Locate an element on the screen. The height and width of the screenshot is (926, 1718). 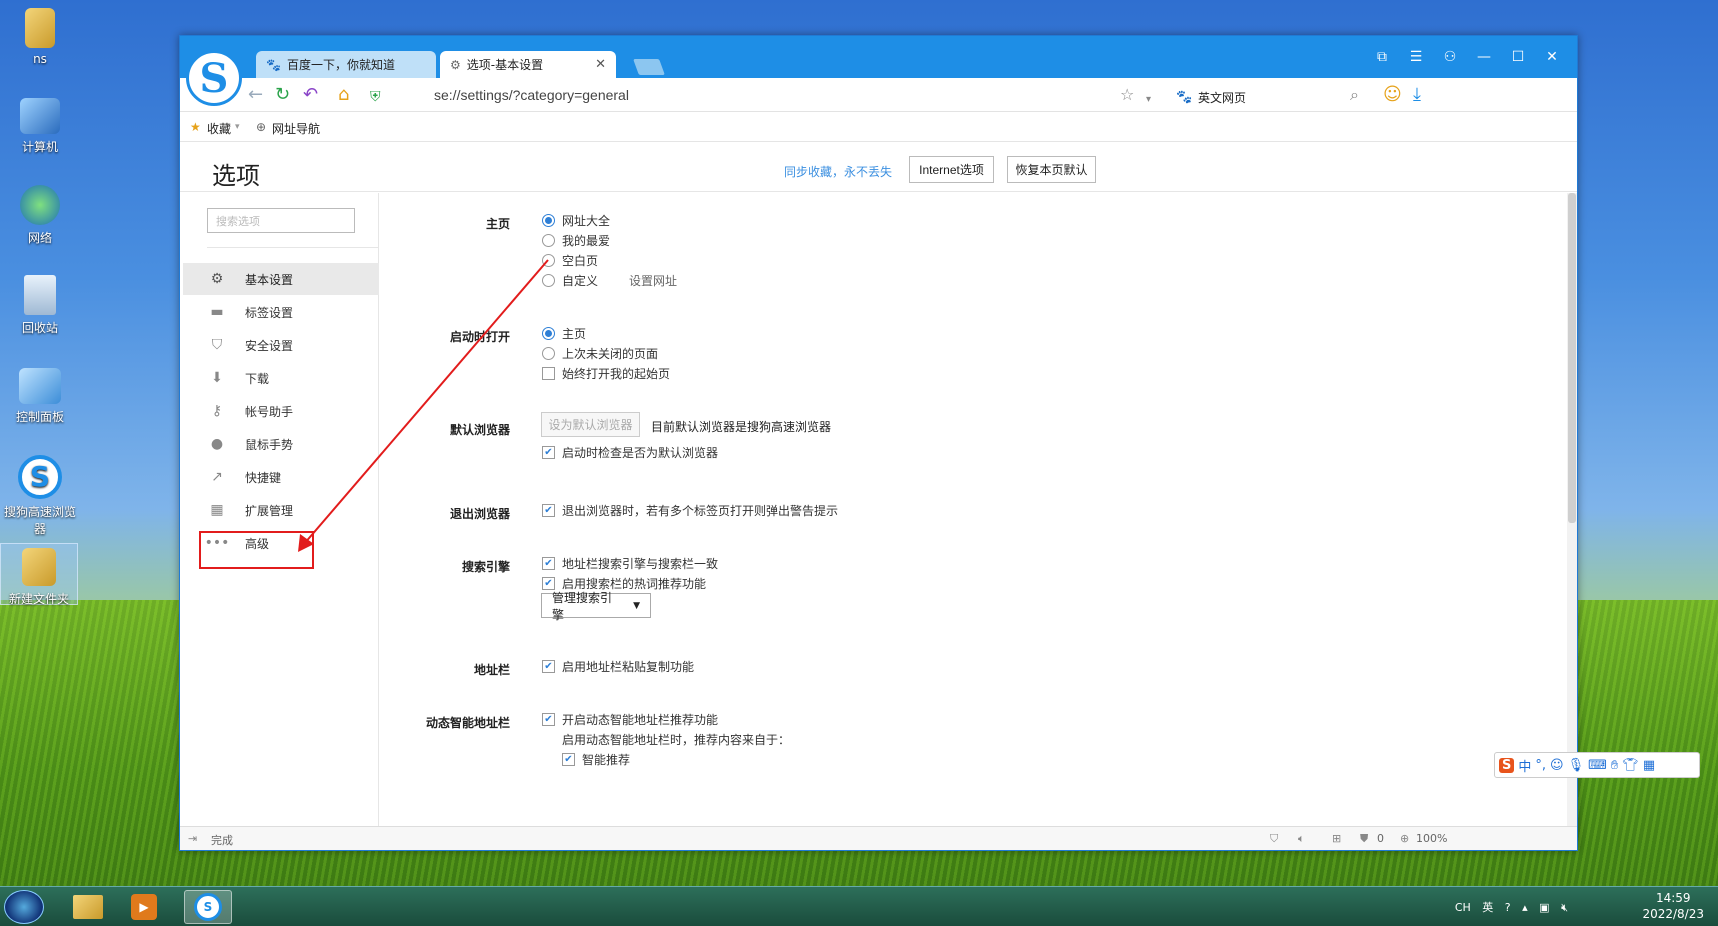
new-tab-button is located at coordinates (649, 67).